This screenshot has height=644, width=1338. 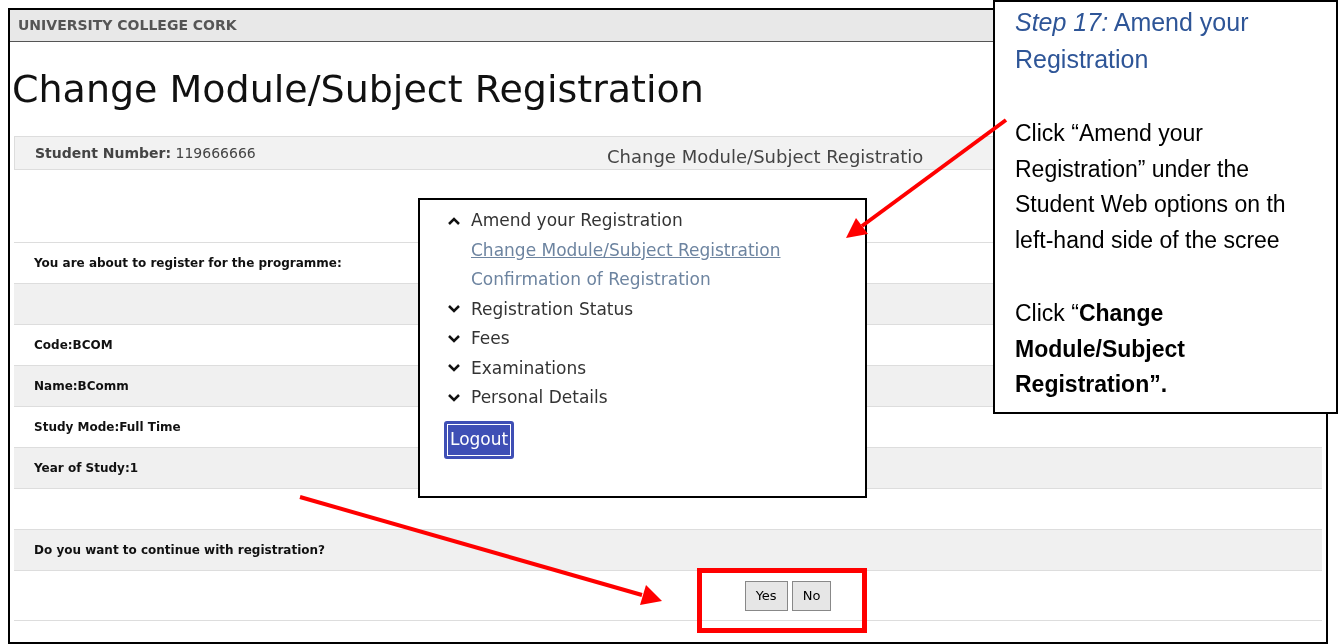 What do you see at coordinates (811, 595) in the screenshot?
I see `answer-button: No` at bounding box center [811, 595].